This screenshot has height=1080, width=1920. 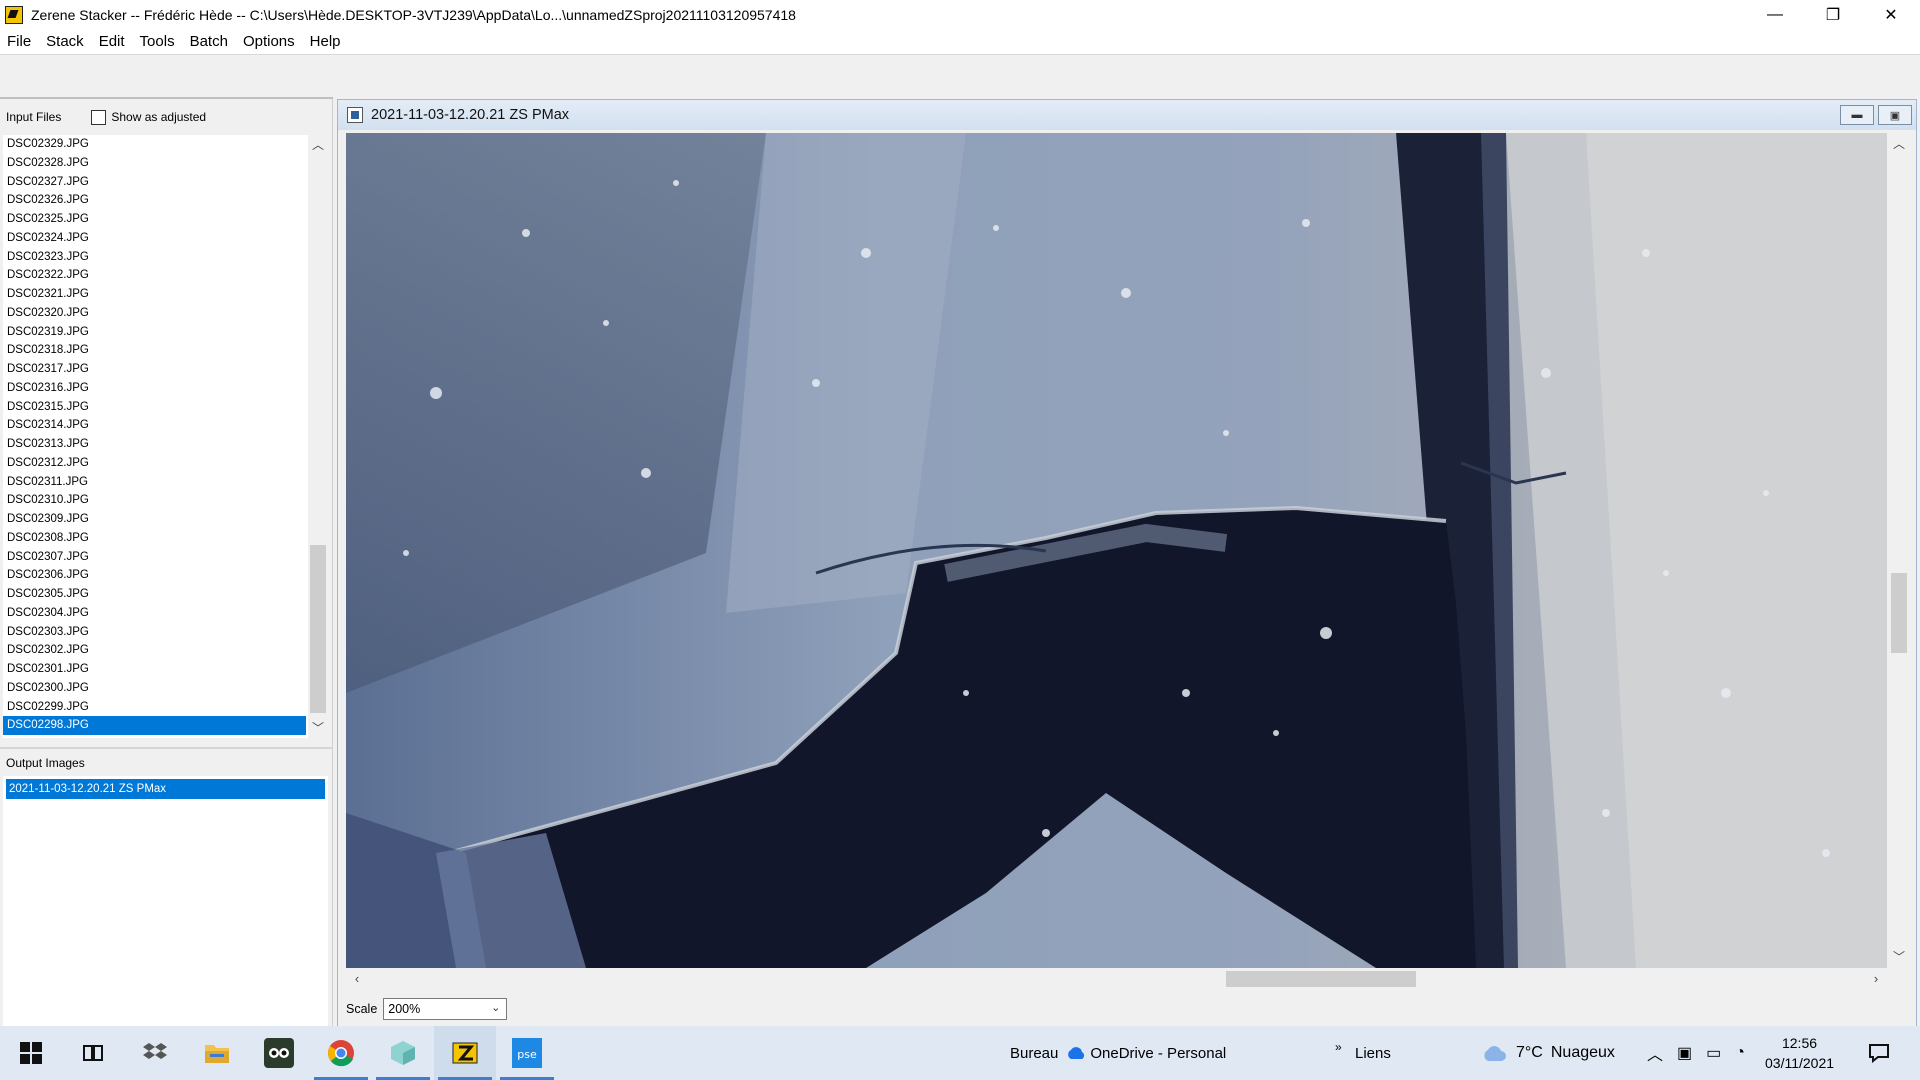 I want to click on menu-help: Help, so click(x=326, y=41).